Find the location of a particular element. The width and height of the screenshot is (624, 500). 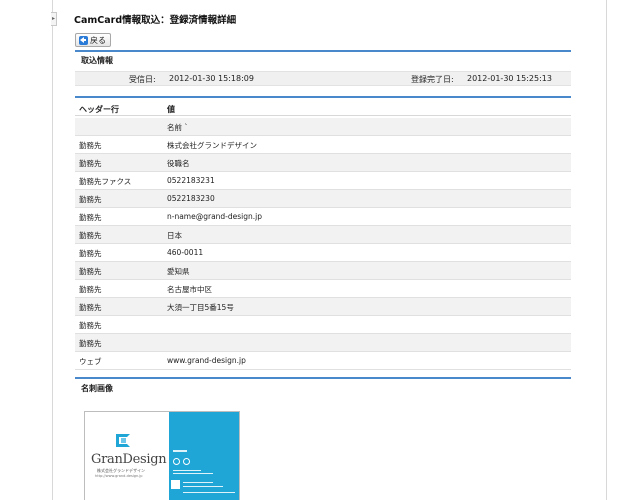

back-button-label: 戻る is located at coordinates (98, 40).